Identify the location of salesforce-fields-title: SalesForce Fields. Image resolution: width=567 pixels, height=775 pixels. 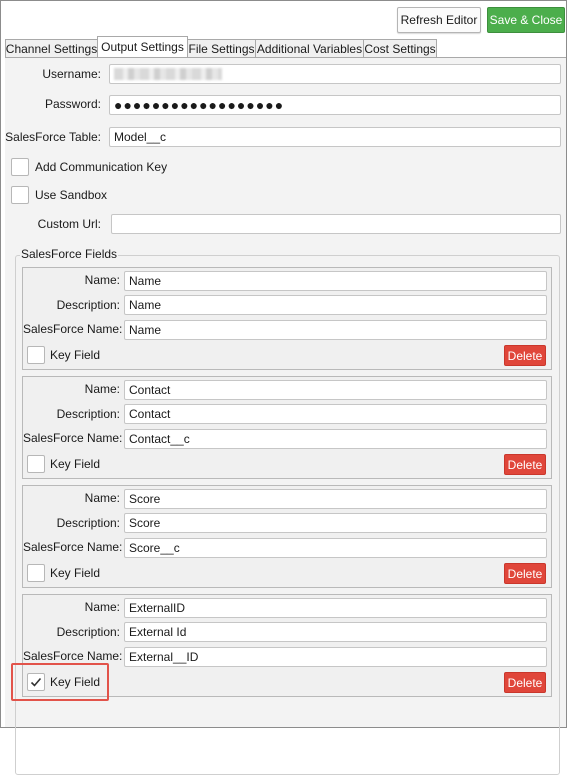
(69, 254).